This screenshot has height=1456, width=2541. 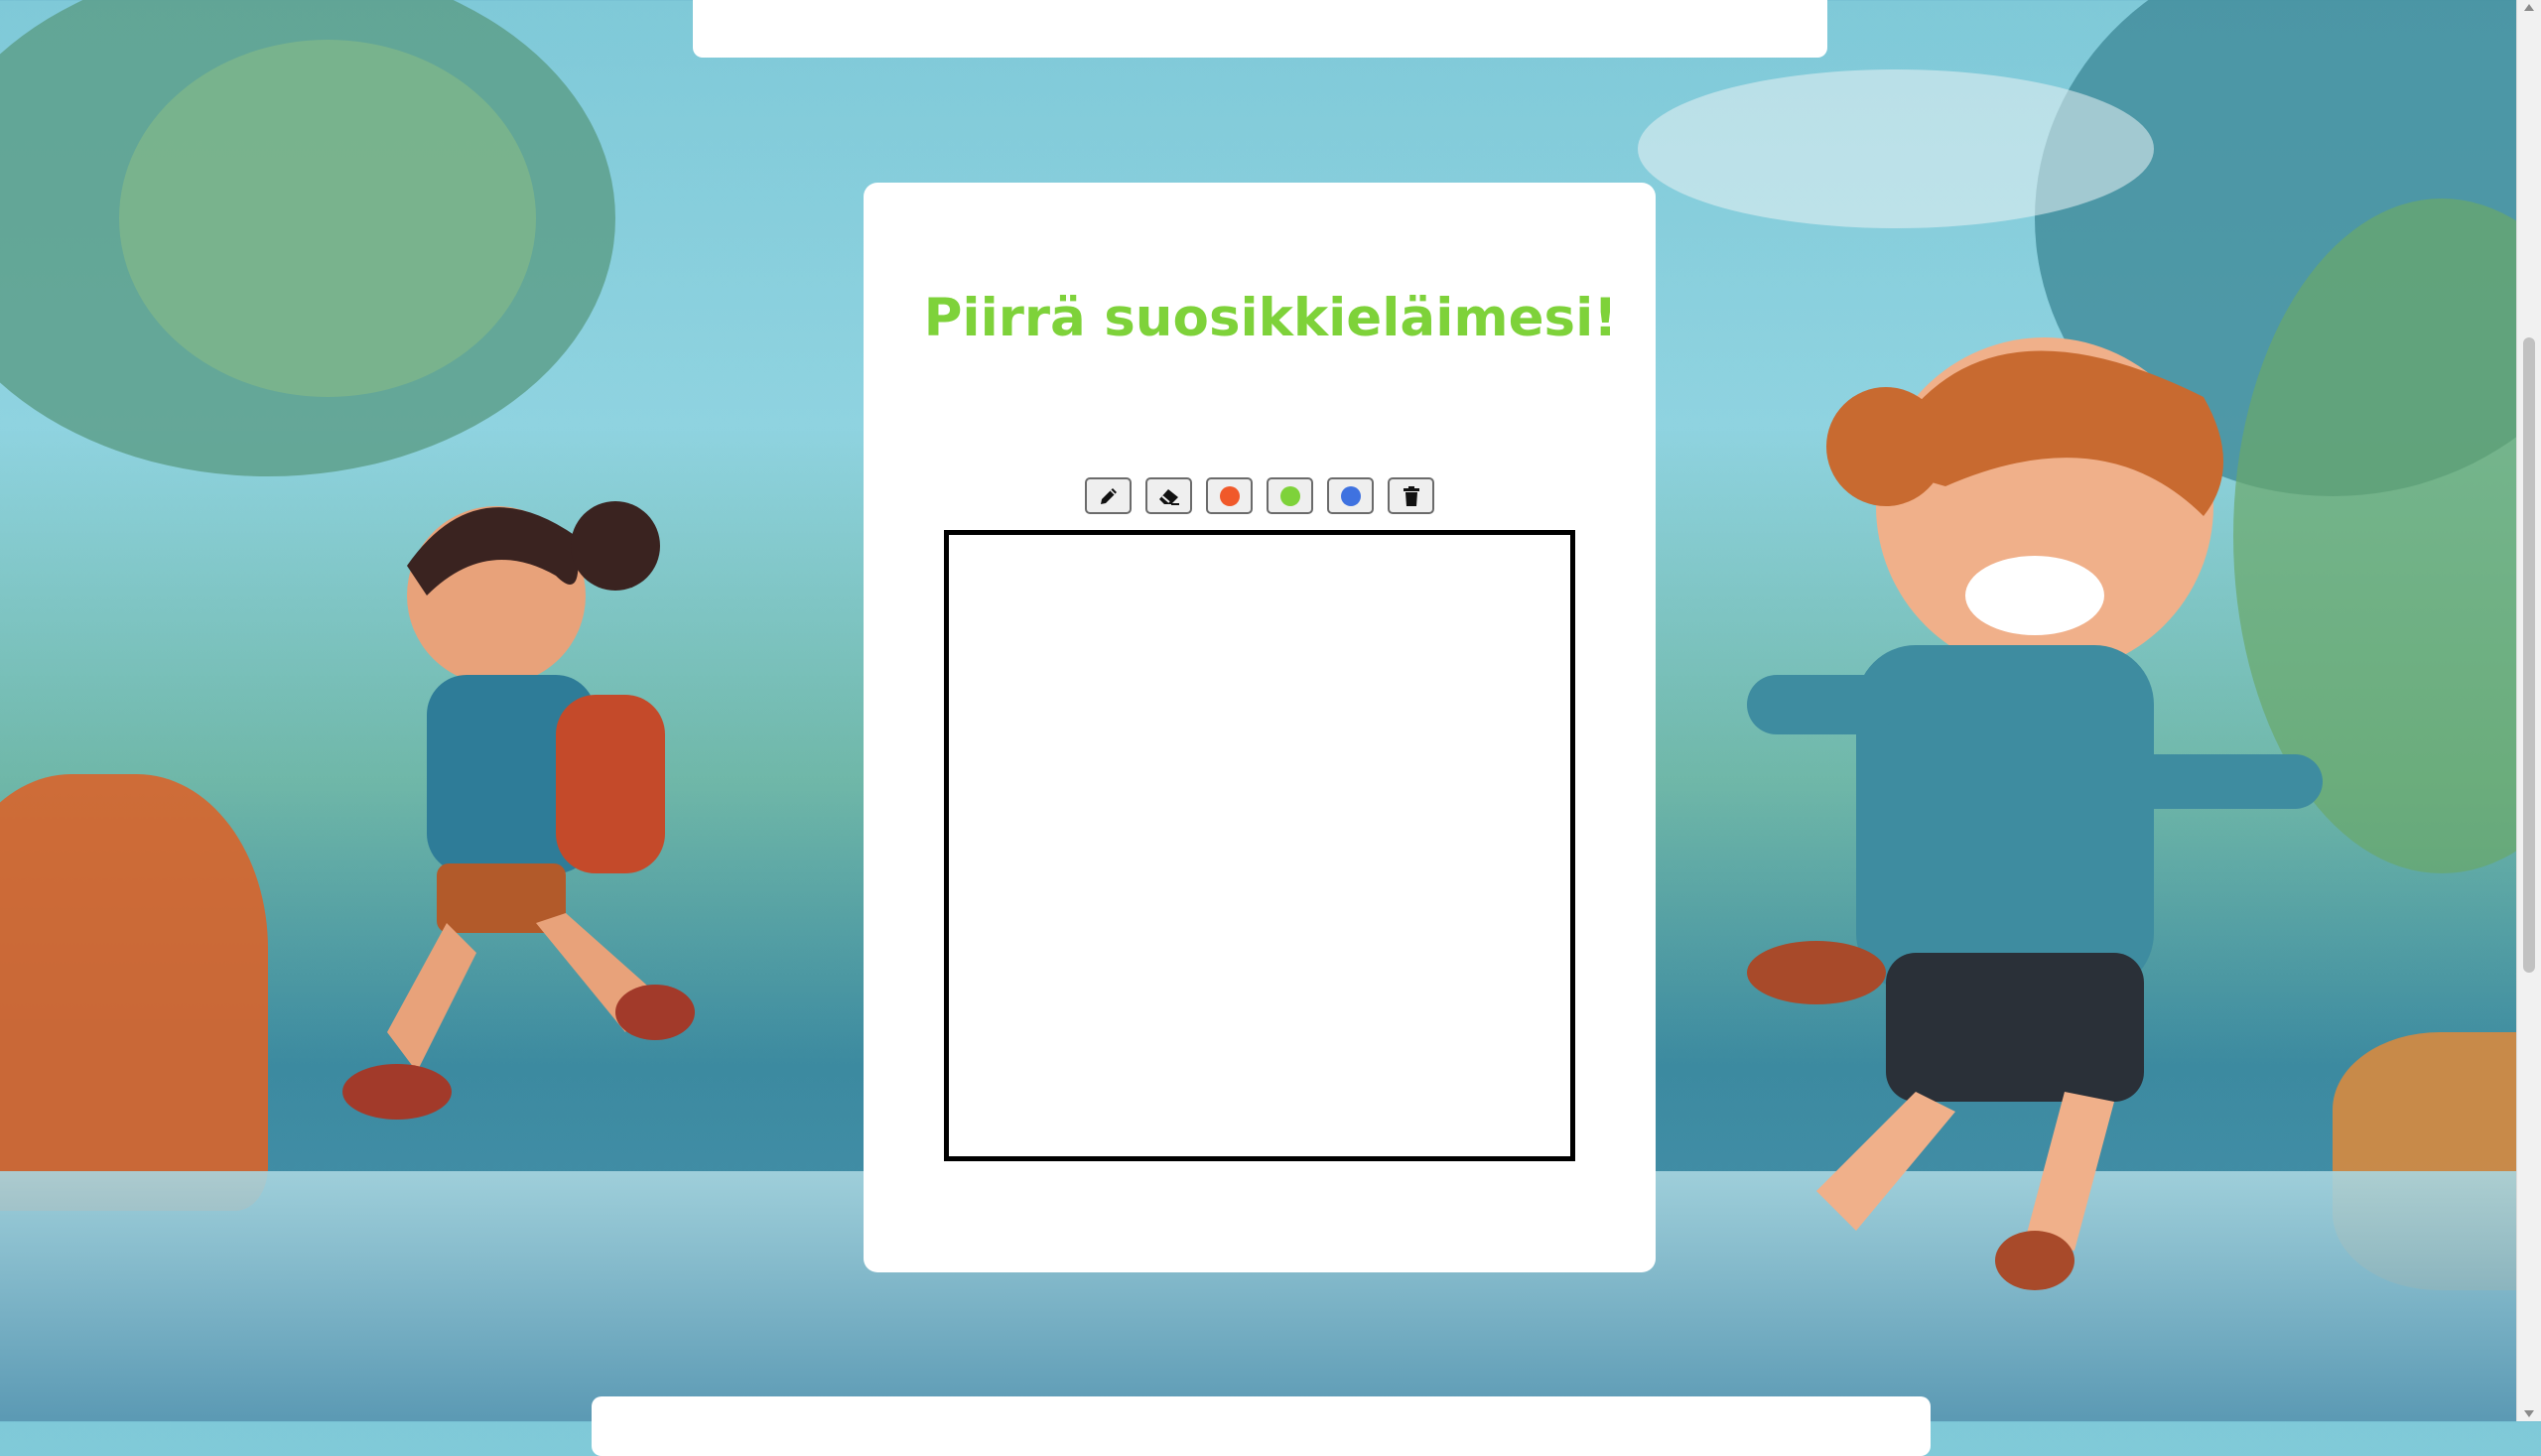 What do you see at coordinates (1270, 318) in the screenshot?
I see `page-title: Piirrä suosikkieläimesi!` at bounding box center [1270, 318].